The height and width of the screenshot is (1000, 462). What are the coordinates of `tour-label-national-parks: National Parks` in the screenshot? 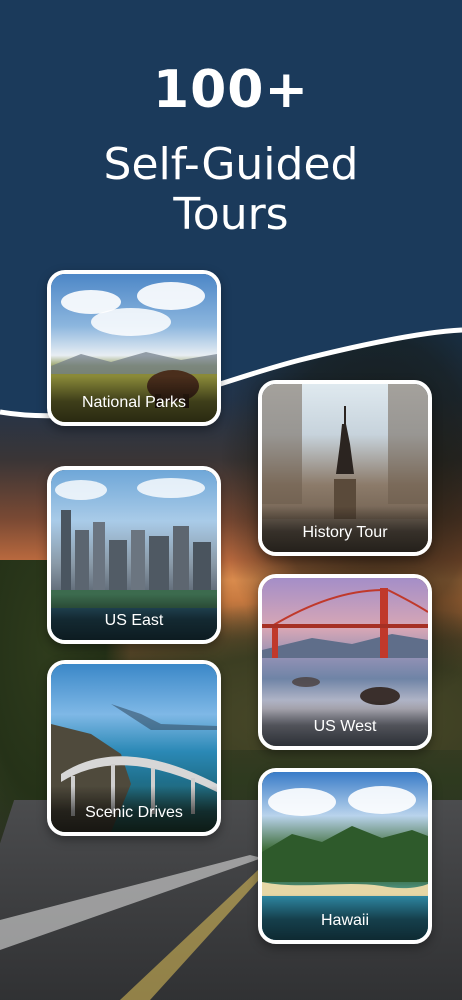 It's located at (134, 402).